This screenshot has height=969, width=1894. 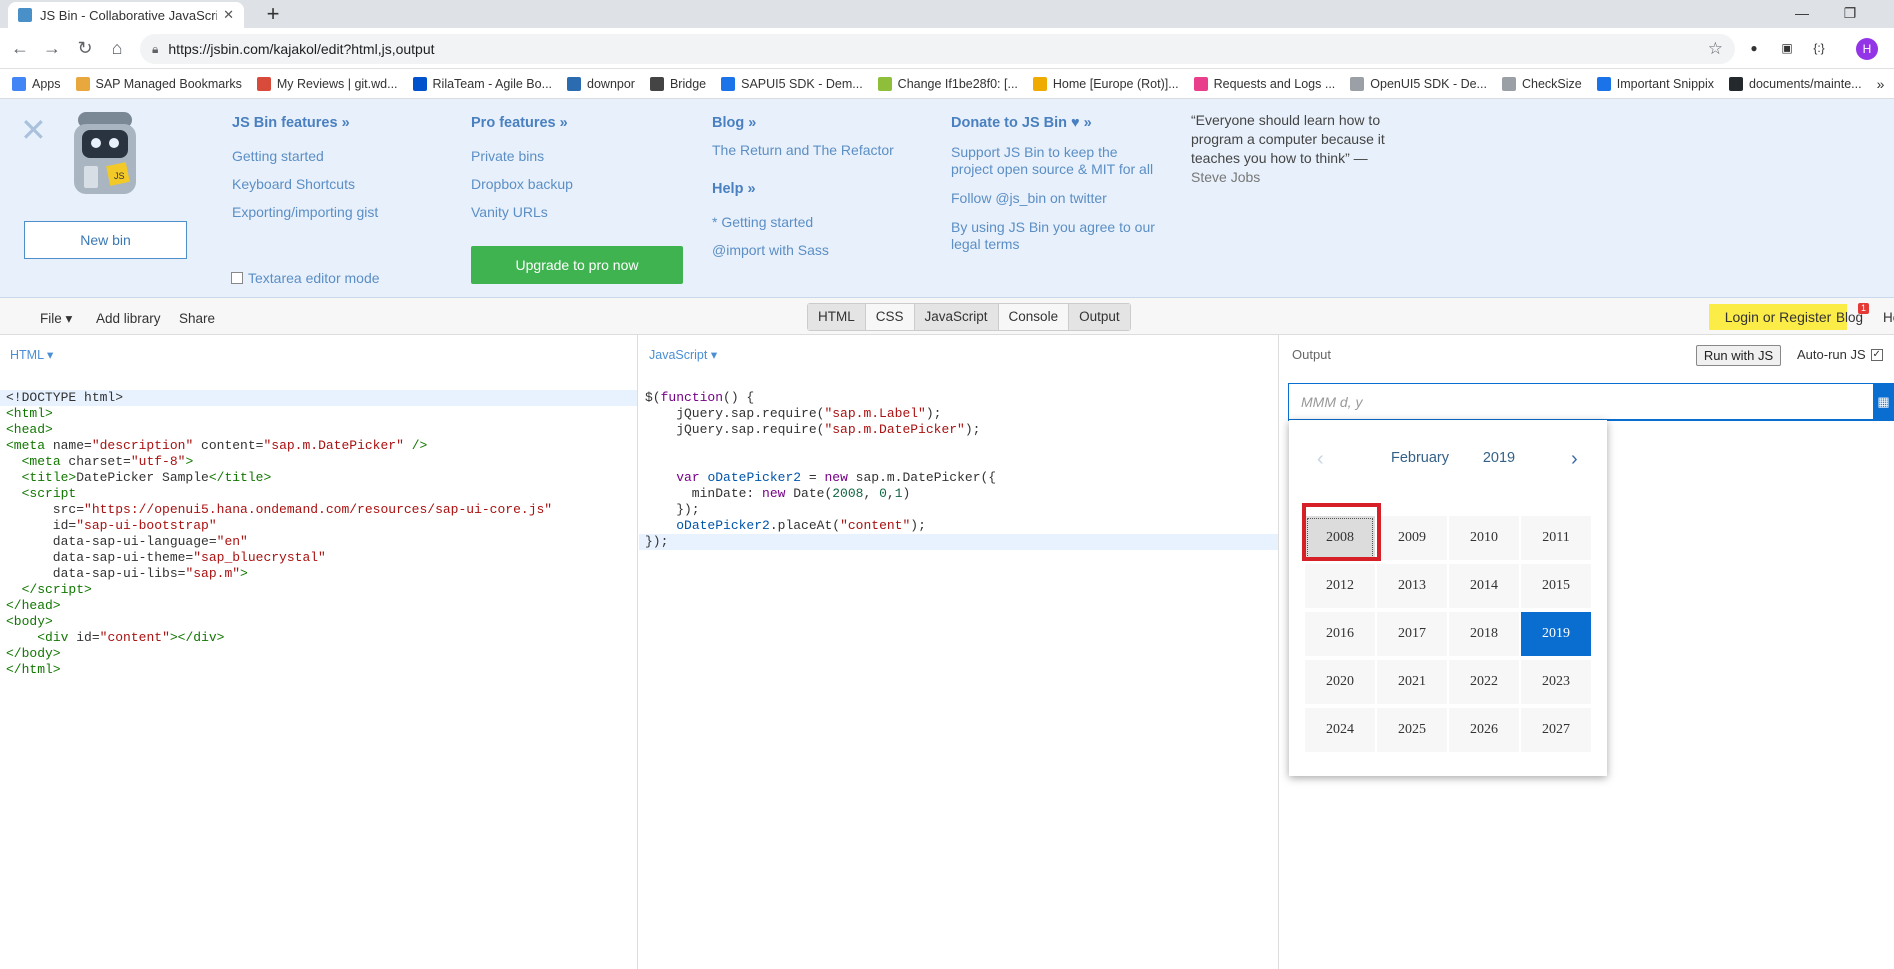 I want to click on year-cell-2013: 2013, so click(x=1412, y=586).